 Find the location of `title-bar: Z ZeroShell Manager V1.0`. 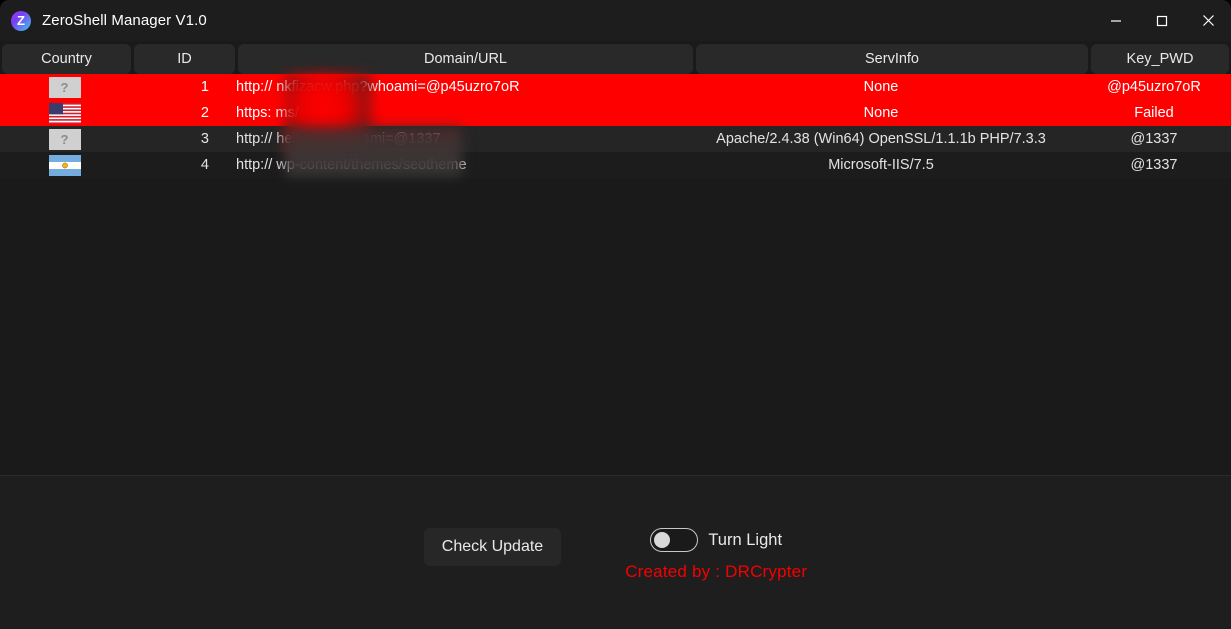

title-bar: Z ZeroShell Manager V1.0 is located at coordinates (615, 20).